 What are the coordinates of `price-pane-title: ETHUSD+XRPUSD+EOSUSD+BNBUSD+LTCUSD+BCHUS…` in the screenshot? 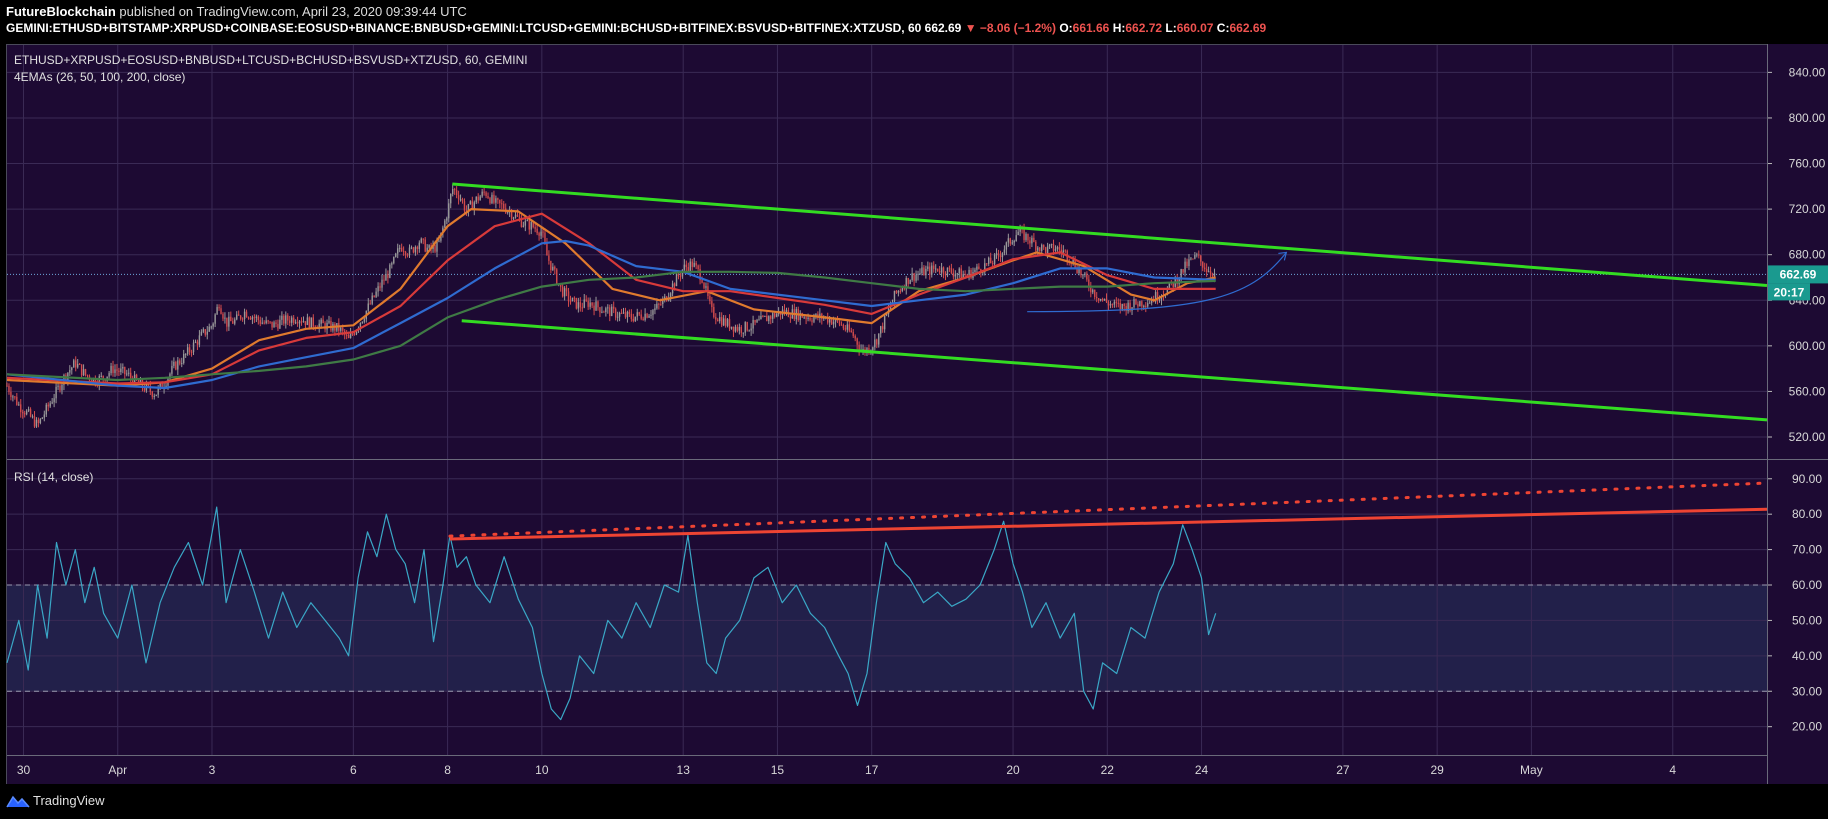 It's located at (271, 60).